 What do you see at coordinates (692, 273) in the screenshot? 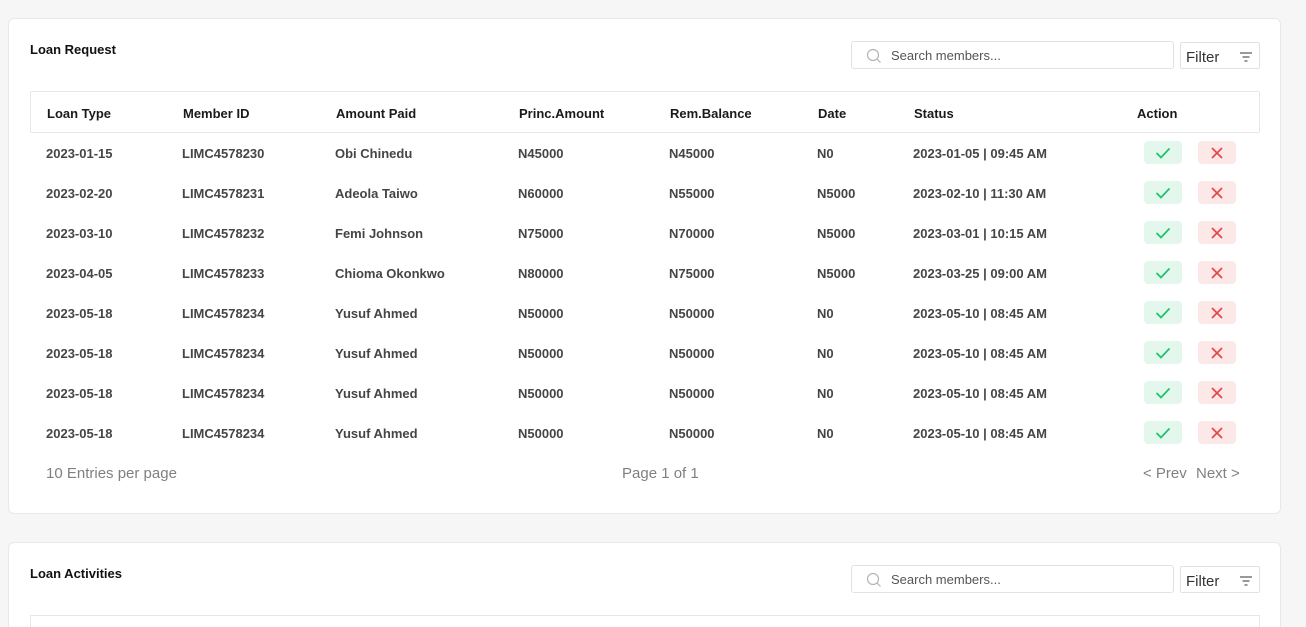
I see `cell-rem-balance: N75000` at bounding box center [692, 273].